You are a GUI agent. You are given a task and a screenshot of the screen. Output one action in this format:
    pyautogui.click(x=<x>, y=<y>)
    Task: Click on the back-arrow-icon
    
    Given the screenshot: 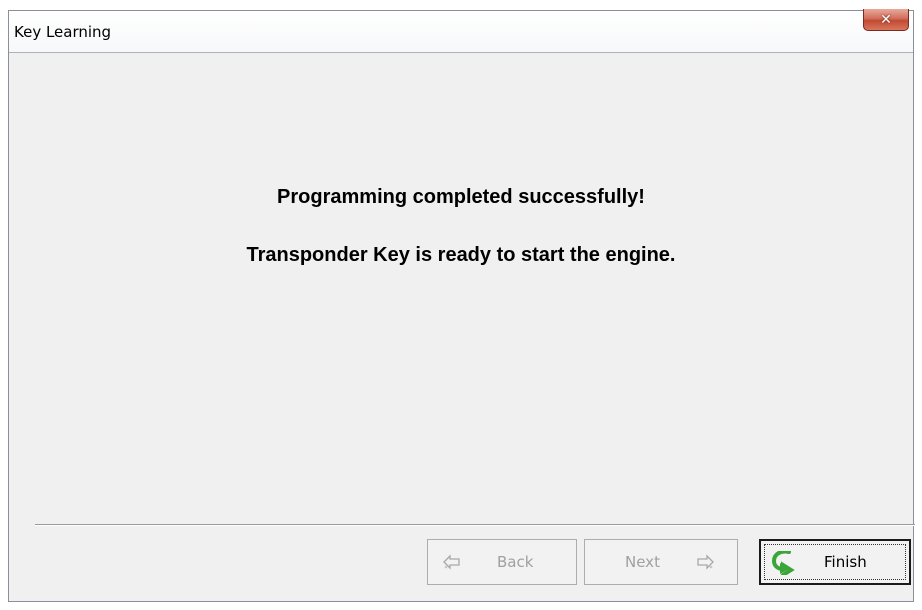 What is the action you would take?
    pyautogui.click(x=452, y=564)
    